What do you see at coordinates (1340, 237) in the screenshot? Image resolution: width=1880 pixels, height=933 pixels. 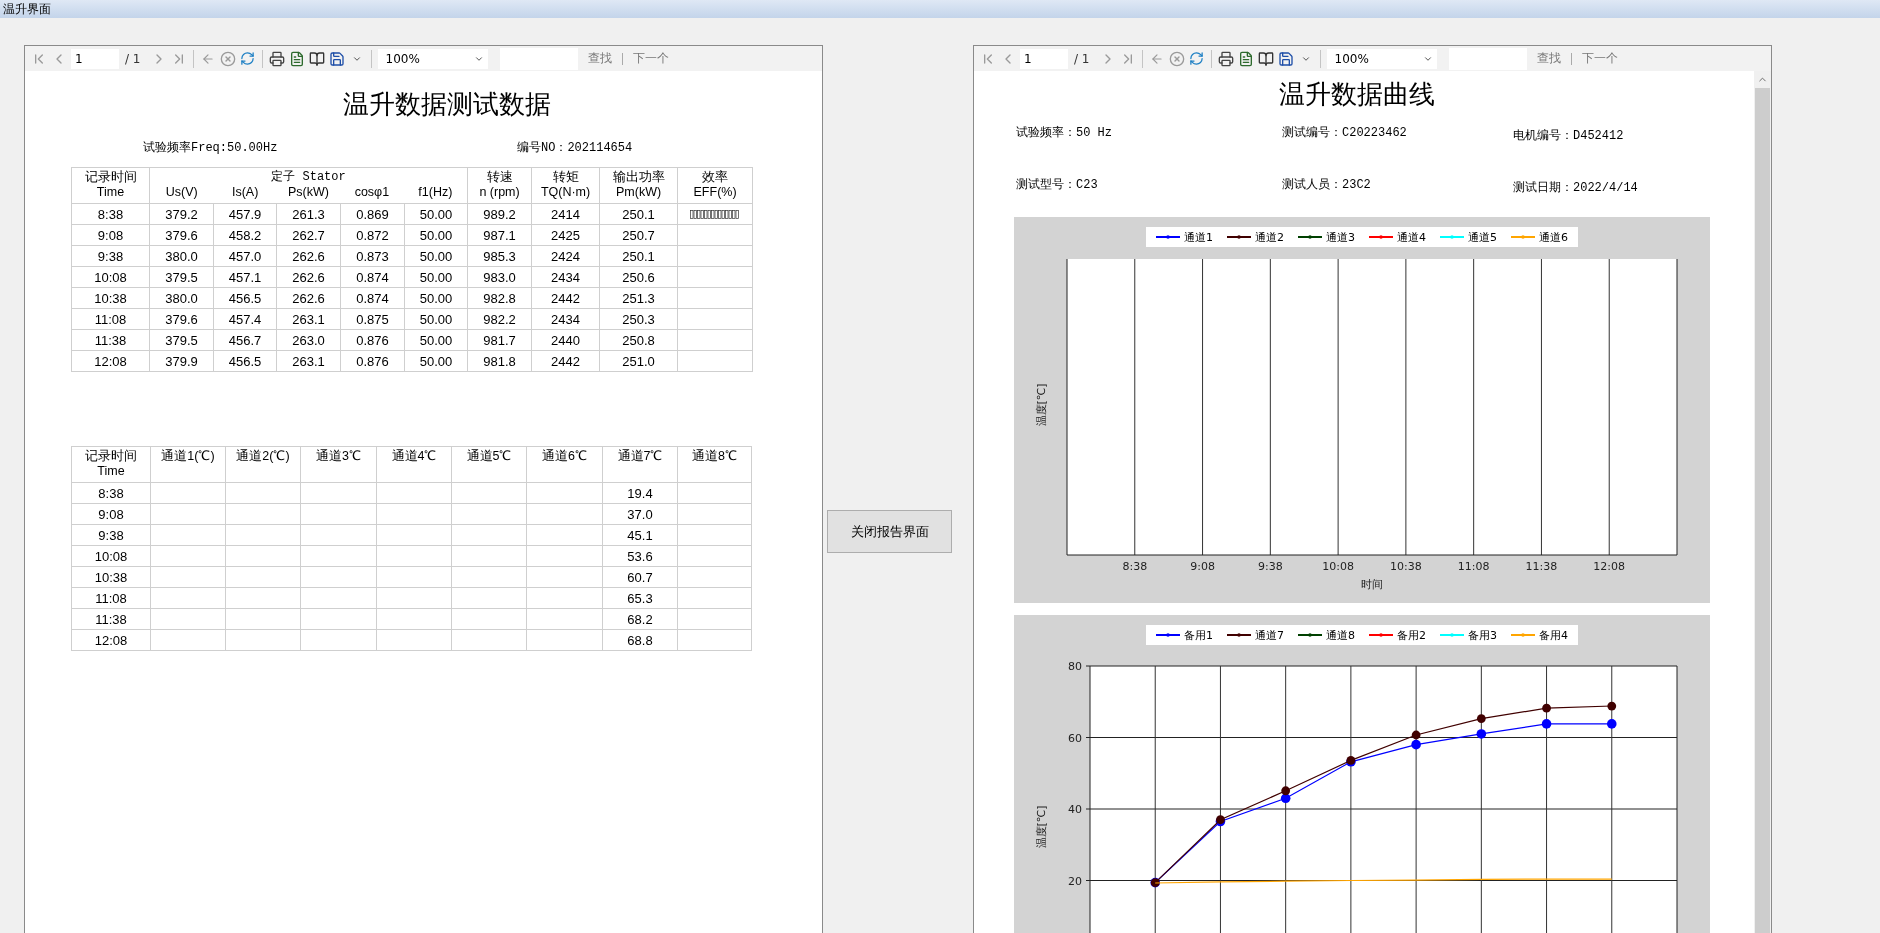 I see `legend-label: 通道3` at bounding box center [1340, 237].